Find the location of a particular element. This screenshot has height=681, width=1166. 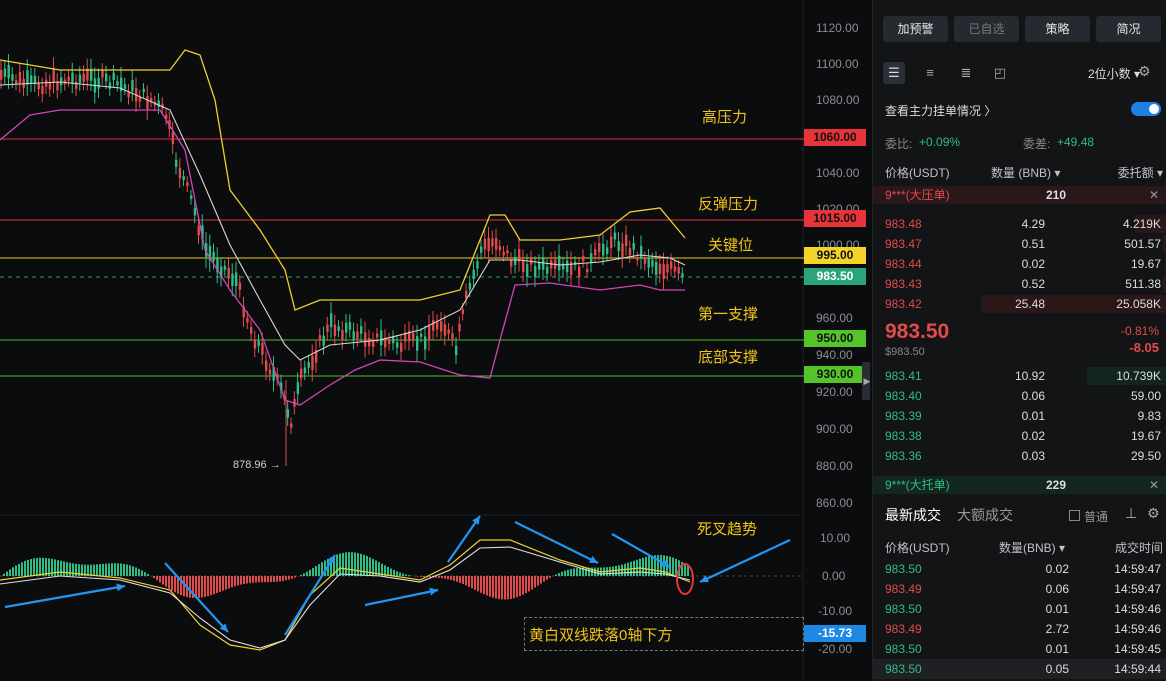

last-price: 983.50 is located at coordinates (917, 331).